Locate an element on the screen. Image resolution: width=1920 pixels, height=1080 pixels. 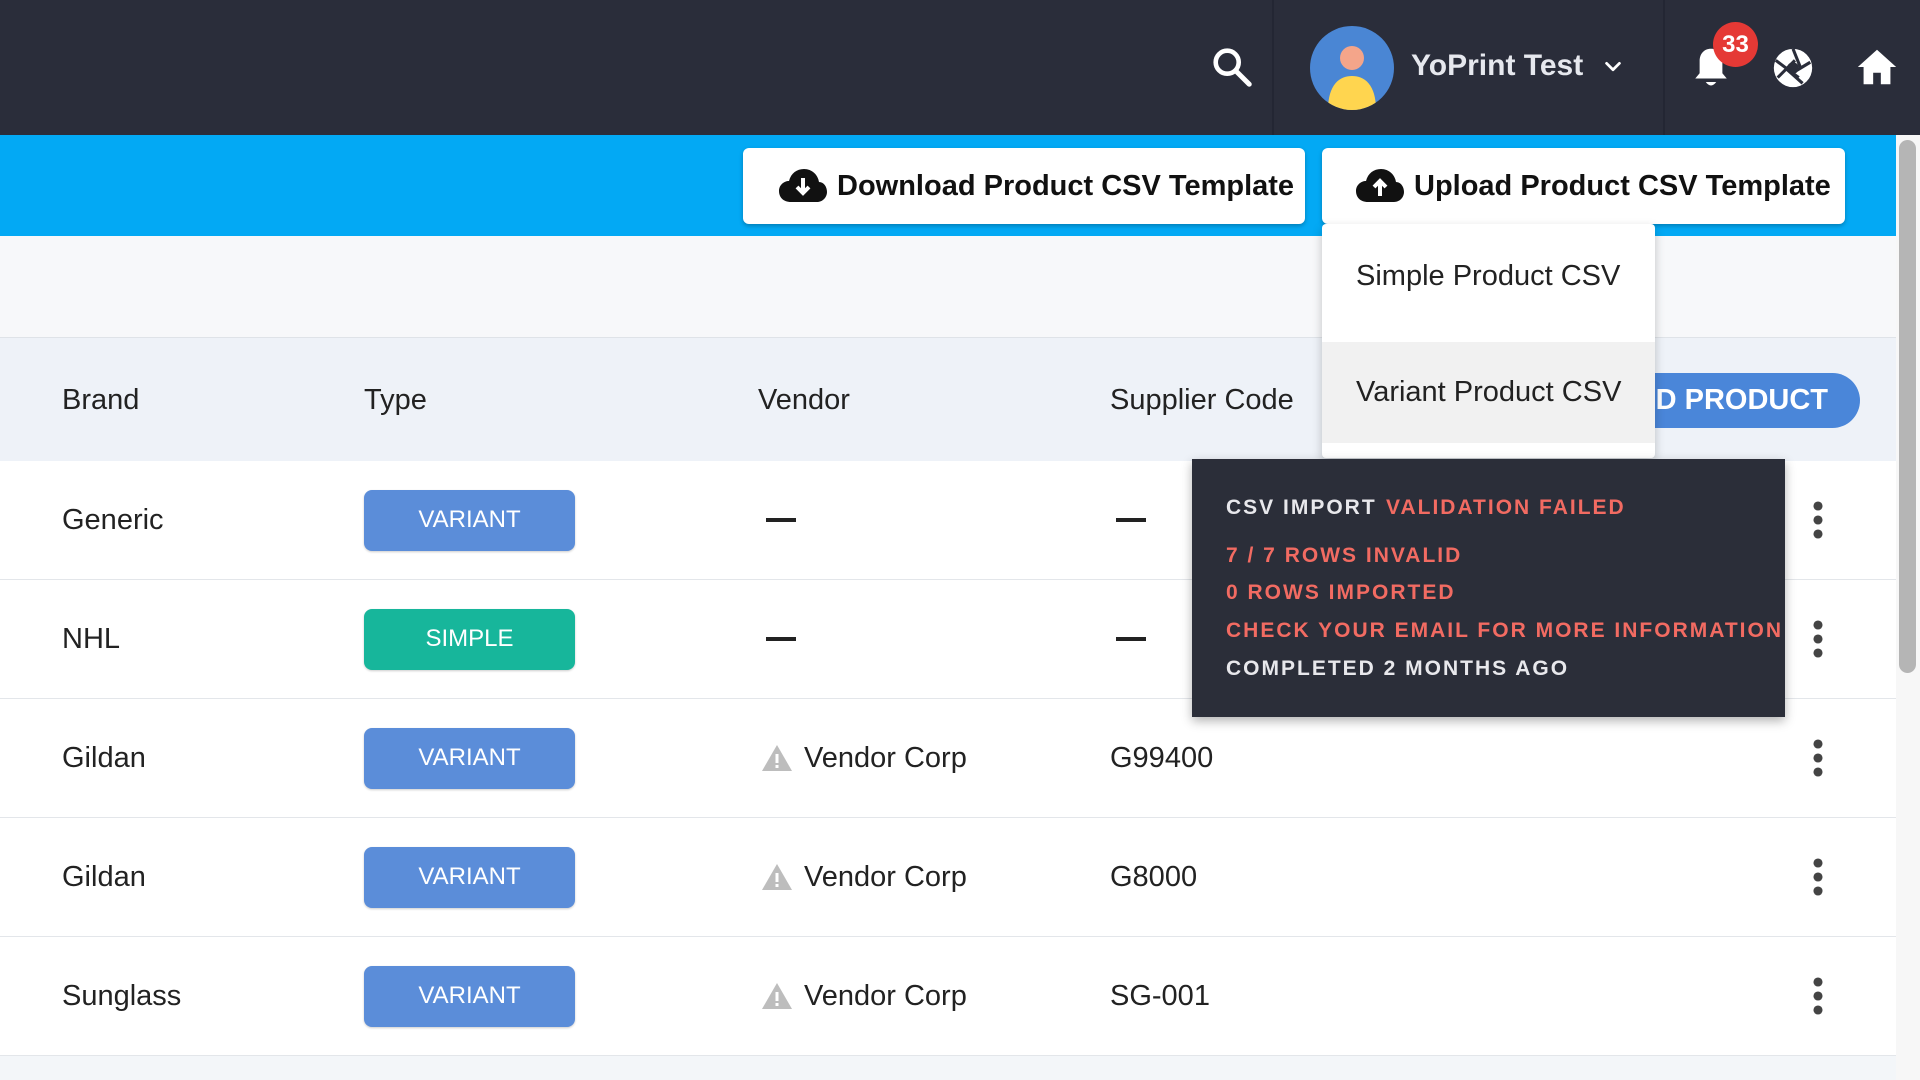
toast-status: VALIDATION FAILED is located at coordinates (1506, 507).